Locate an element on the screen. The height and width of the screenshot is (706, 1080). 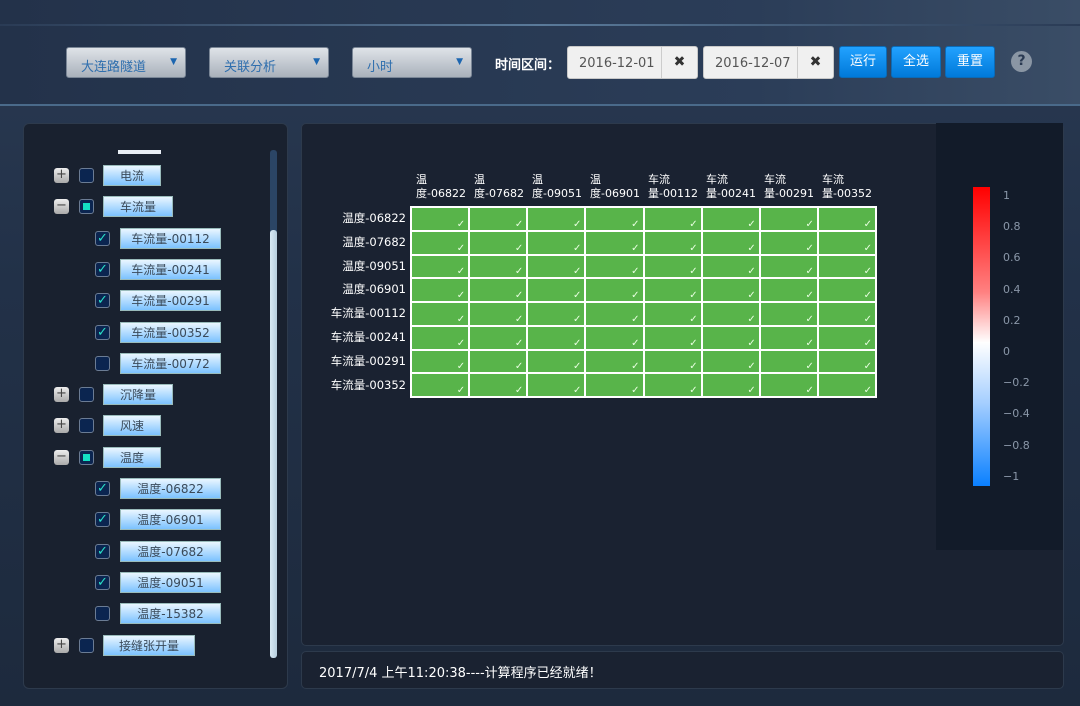
run-button: 运行 is located at coordinates (863, 62).